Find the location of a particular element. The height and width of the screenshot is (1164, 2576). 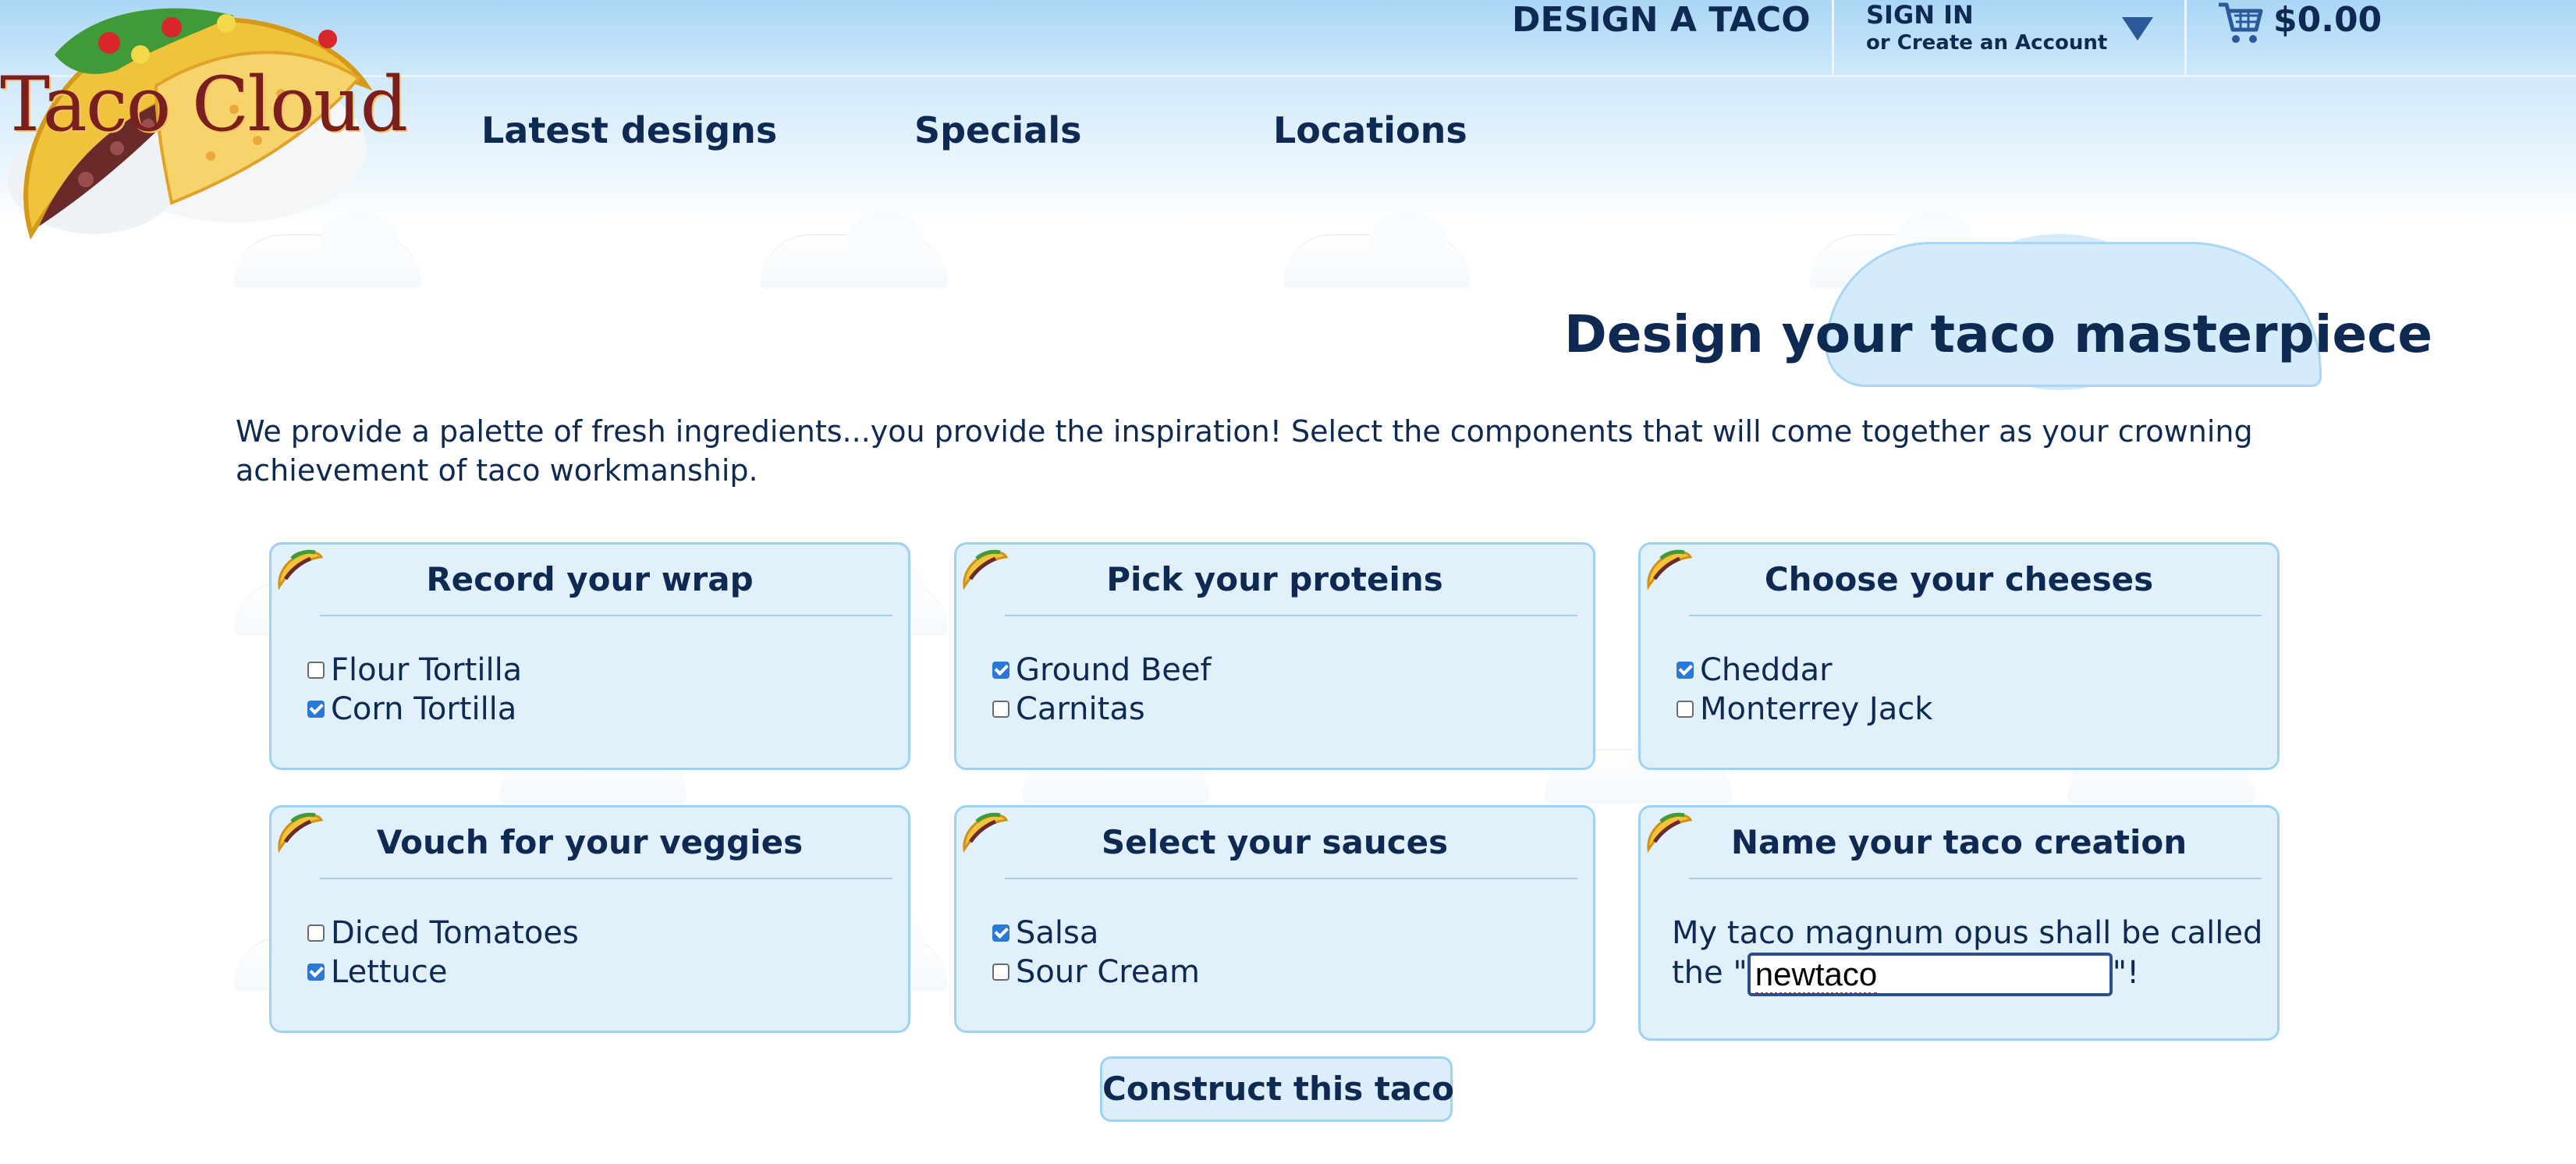

ingredient-panel: Select your sauces Salsa Sour Cream is located at coordinates (1274, 919).